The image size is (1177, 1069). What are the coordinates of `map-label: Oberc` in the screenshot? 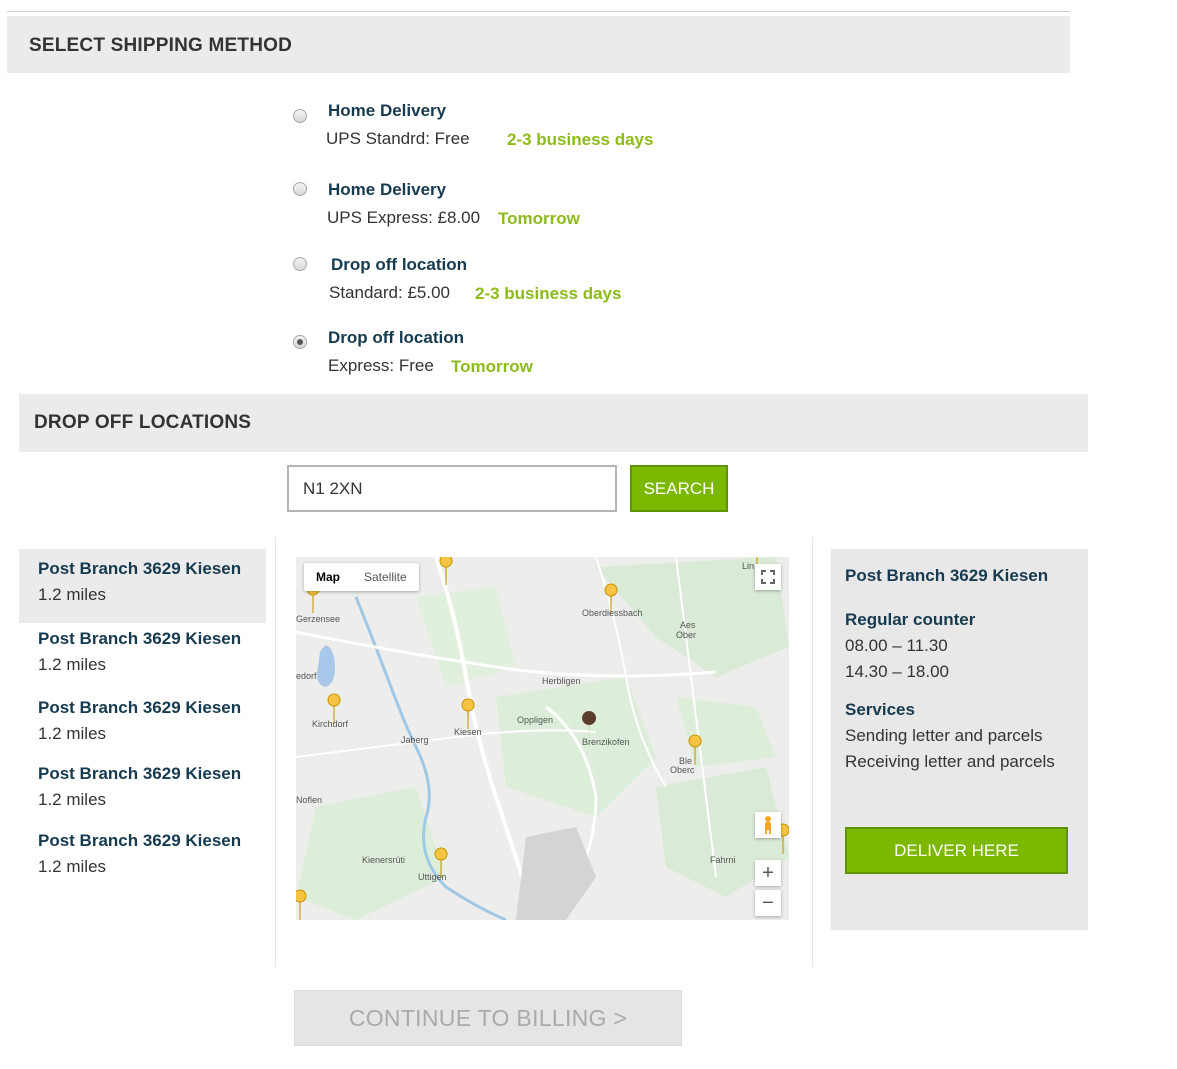 It's located at (682, 770).